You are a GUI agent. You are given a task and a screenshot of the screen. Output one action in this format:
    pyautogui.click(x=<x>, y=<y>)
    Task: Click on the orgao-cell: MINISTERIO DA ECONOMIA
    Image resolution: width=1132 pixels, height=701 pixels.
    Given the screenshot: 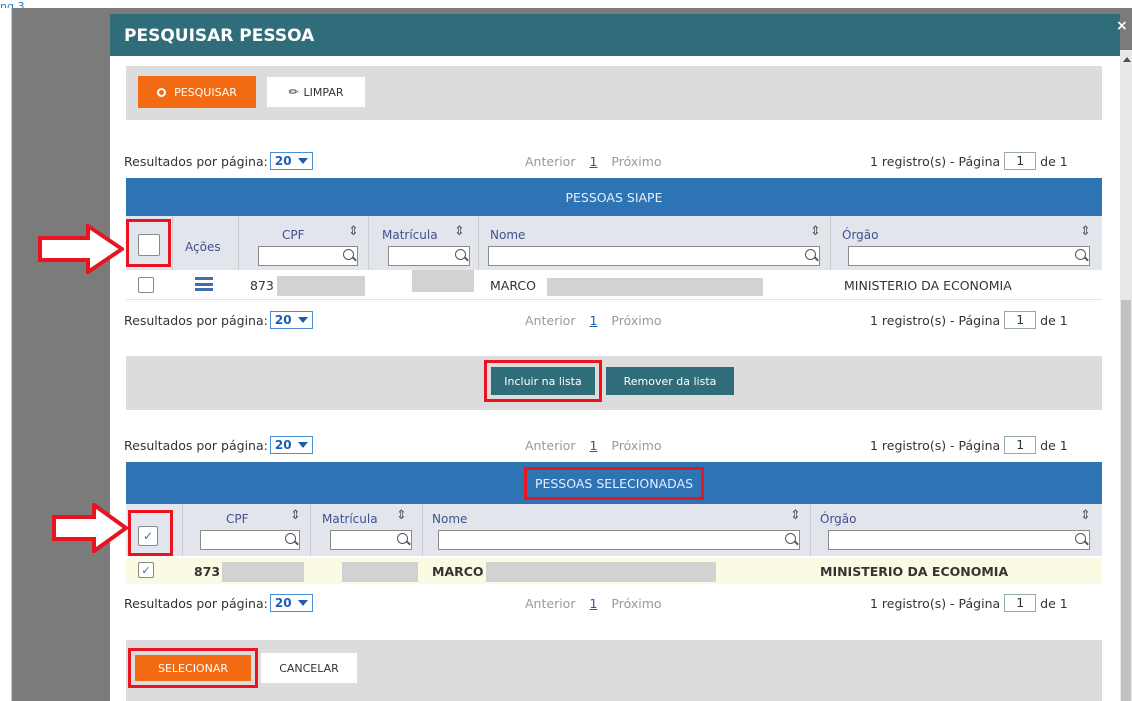 What is the action you would take?
    pyautogui.click(x=914, y=571)
    